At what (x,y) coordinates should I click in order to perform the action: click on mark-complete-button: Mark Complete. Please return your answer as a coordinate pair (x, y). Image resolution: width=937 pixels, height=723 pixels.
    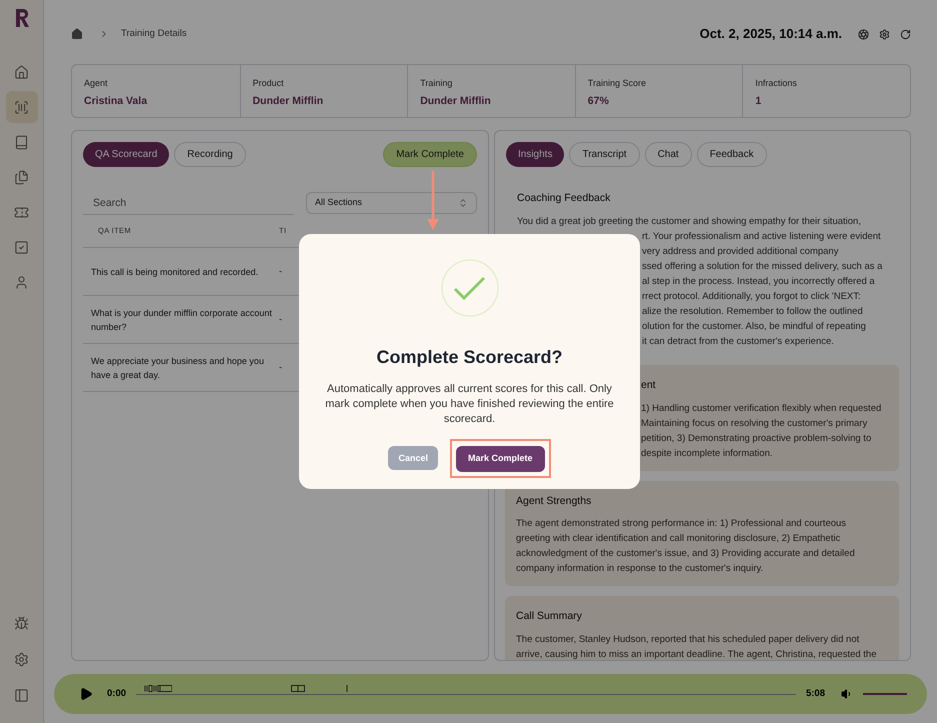
    Looking at the image, I should click on (430, 154).